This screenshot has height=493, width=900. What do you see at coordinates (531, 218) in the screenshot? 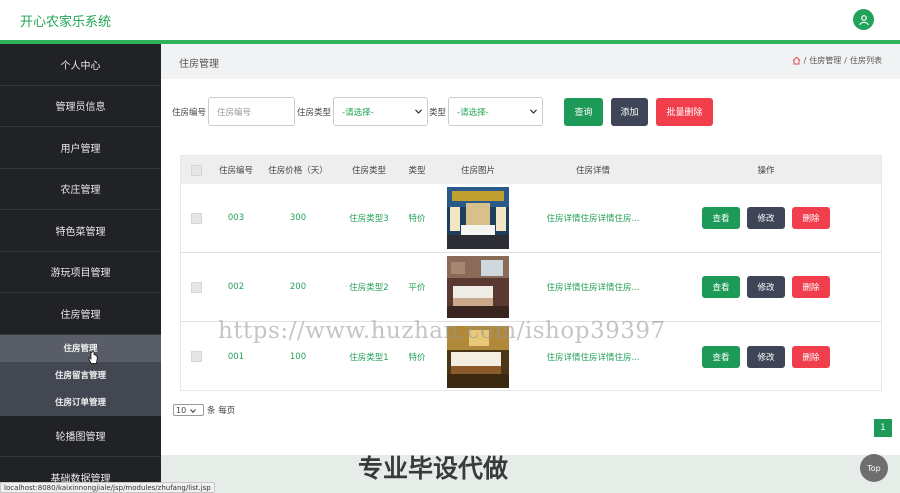
I see `table-row: 003 300 住房类型3 特价 住房详情住房详情住房... 查看 修改 删除` at bounding box center [531, 218].